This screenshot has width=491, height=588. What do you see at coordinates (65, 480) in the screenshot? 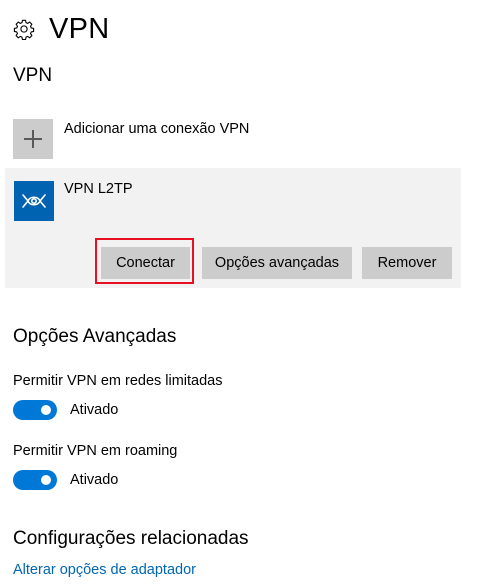
I see `roaming-toggle-row: Ativado` at bounding box center [65, 480].